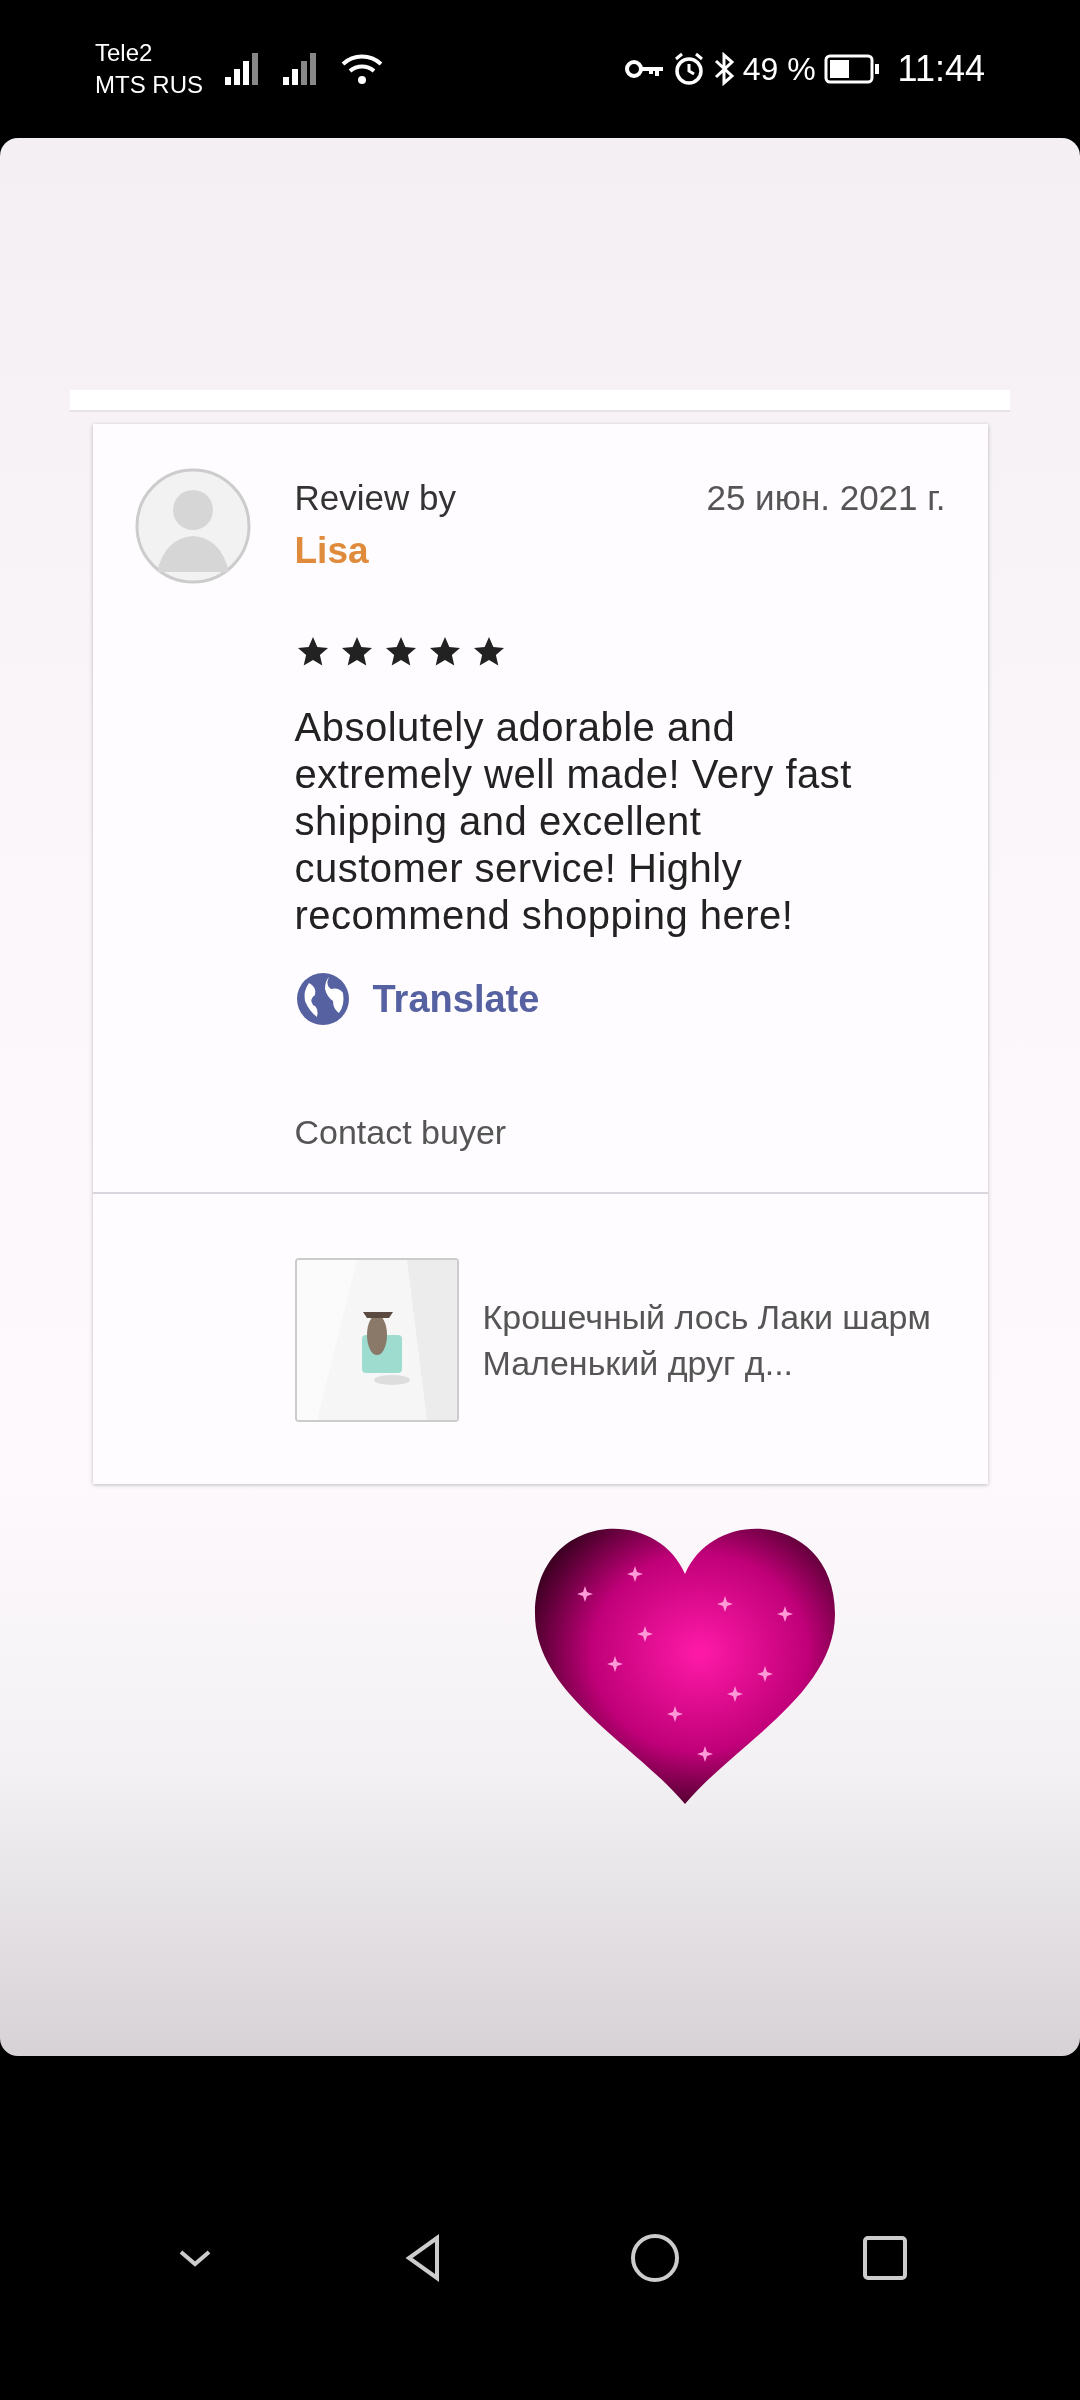  Describe the element at coordinates (375, 498) in the screenshot. I see `review-by-label: Review by` at that location.